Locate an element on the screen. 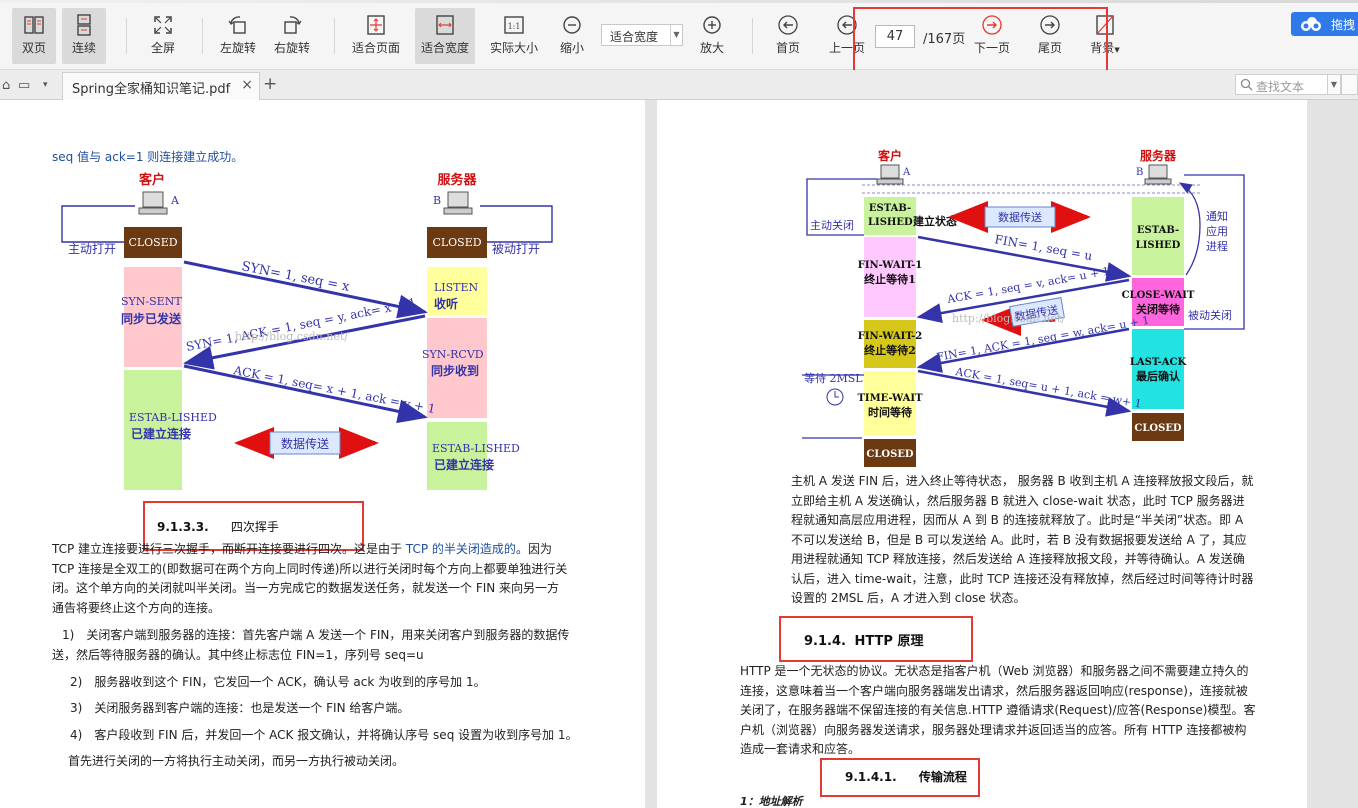 The height and width of the screenshot is (808, 1358). ack-arrow is located at coordinates (305, 394).